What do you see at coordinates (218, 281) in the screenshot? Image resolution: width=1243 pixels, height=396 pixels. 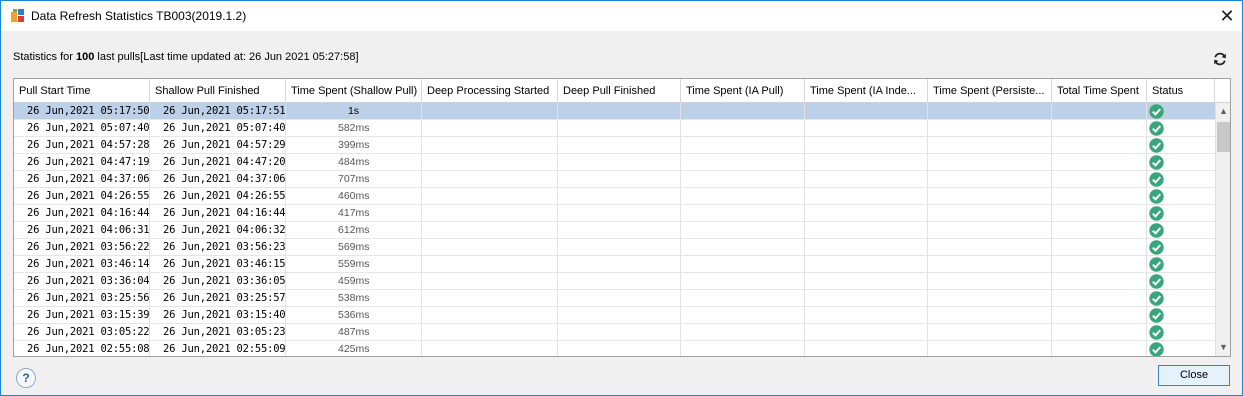 I see `shallow-pull-finished-cell: 26 Jun,2021 03:36:05` at bounding box center [218, 281].